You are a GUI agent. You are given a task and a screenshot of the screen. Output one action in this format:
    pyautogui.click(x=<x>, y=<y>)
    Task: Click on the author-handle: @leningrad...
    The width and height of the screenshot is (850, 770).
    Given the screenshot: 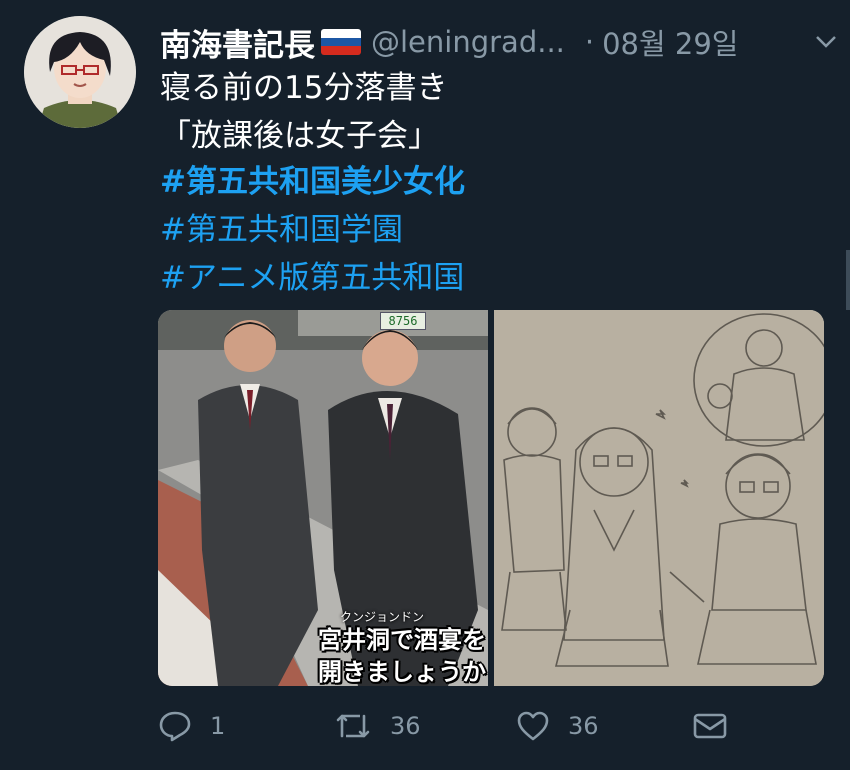 What is the action you would take?
    pyautogui.click(x=468, y=42)
    